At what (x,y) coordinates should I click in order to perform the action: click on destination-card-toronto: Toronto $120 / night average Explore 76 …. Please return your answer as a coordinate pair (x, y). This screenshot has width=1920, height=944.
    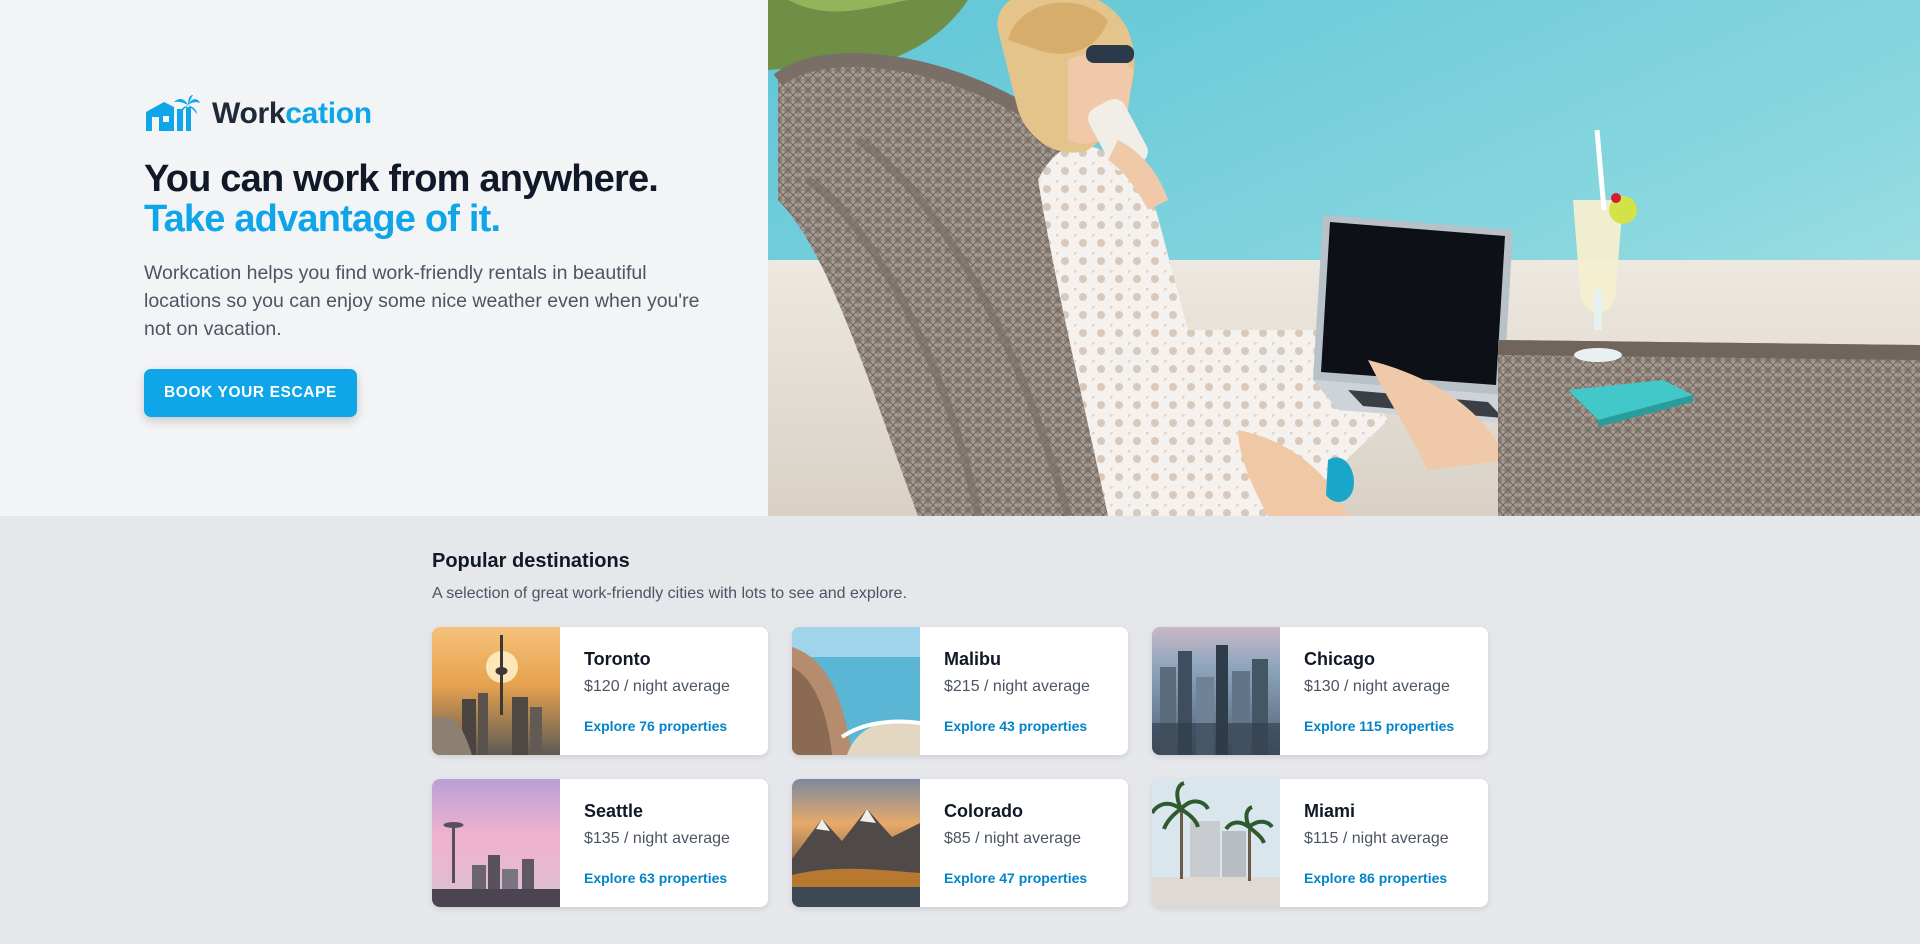
    Looking at the image, I should click on (600, 691).